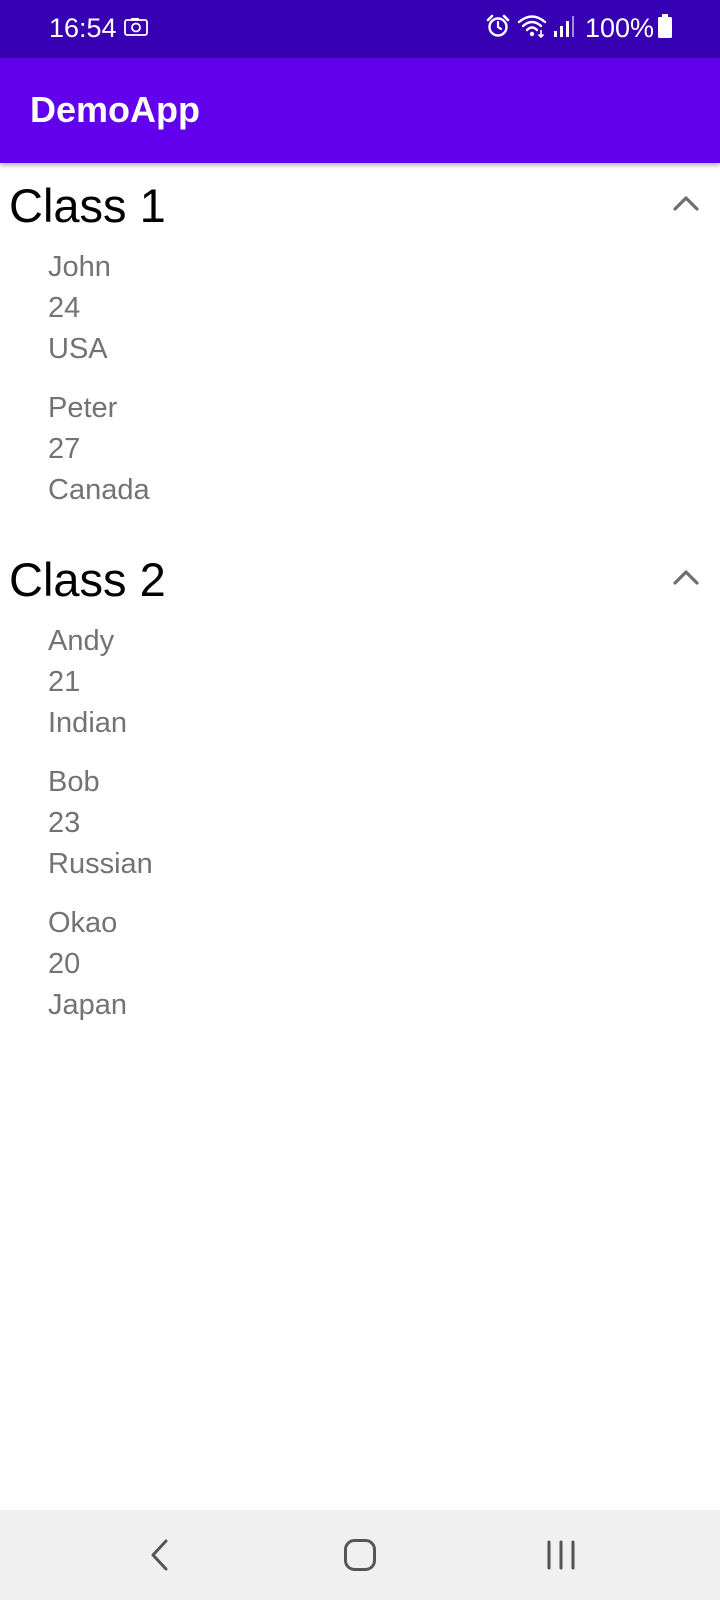  What do you see at coordinates (88, 723) in the screenshot?
I see `student-country: Indian` at bounding box center [88, 723].